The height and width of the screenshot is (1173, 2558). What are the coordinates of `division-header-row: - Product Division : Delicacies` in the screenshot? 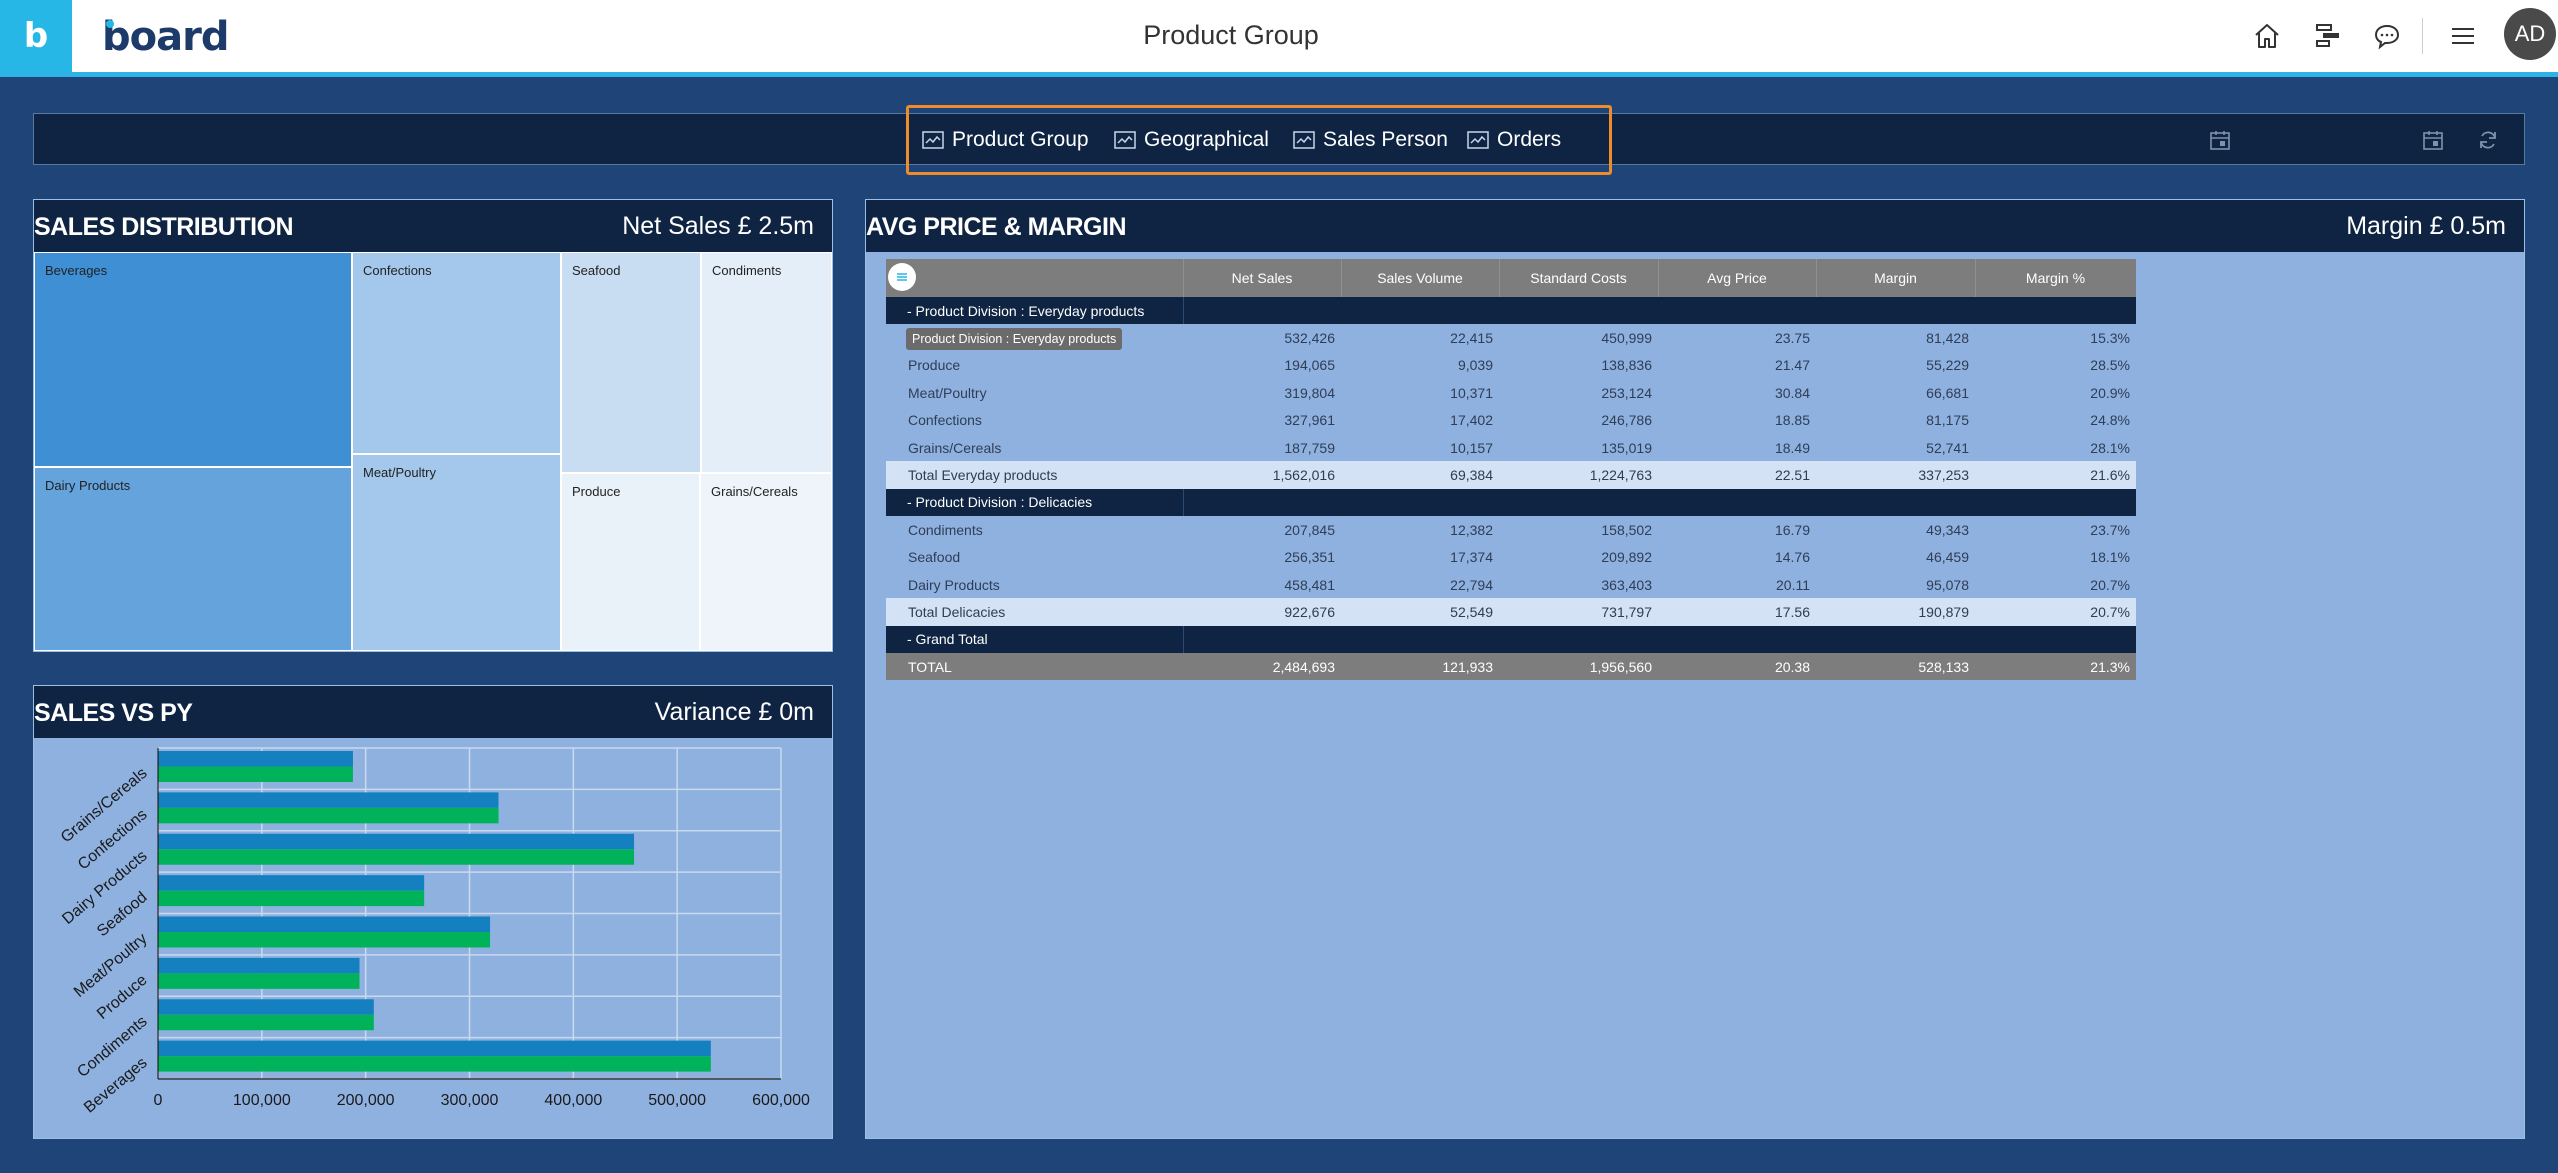 It's located at (1511, 502).